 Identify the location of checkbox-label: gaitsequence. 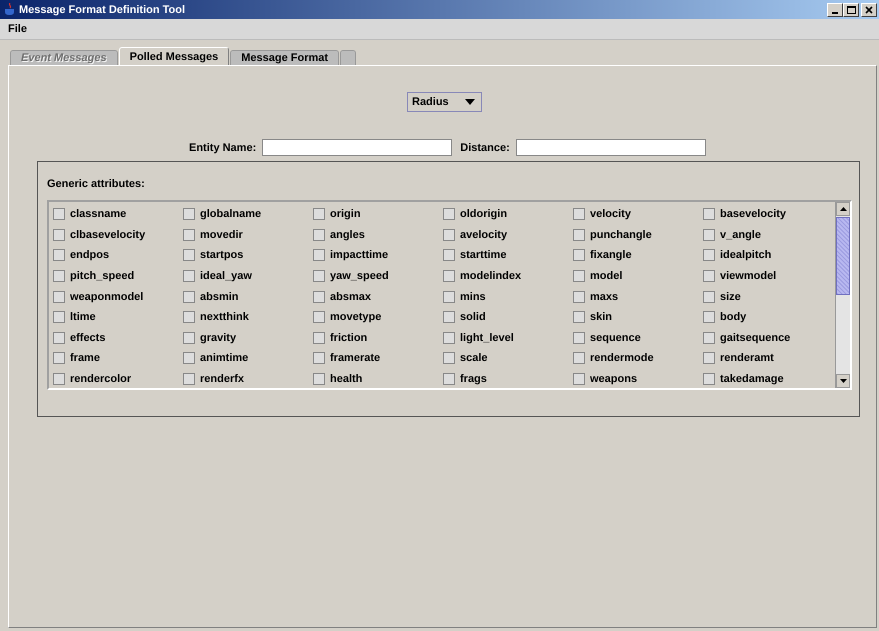
(755, 338).